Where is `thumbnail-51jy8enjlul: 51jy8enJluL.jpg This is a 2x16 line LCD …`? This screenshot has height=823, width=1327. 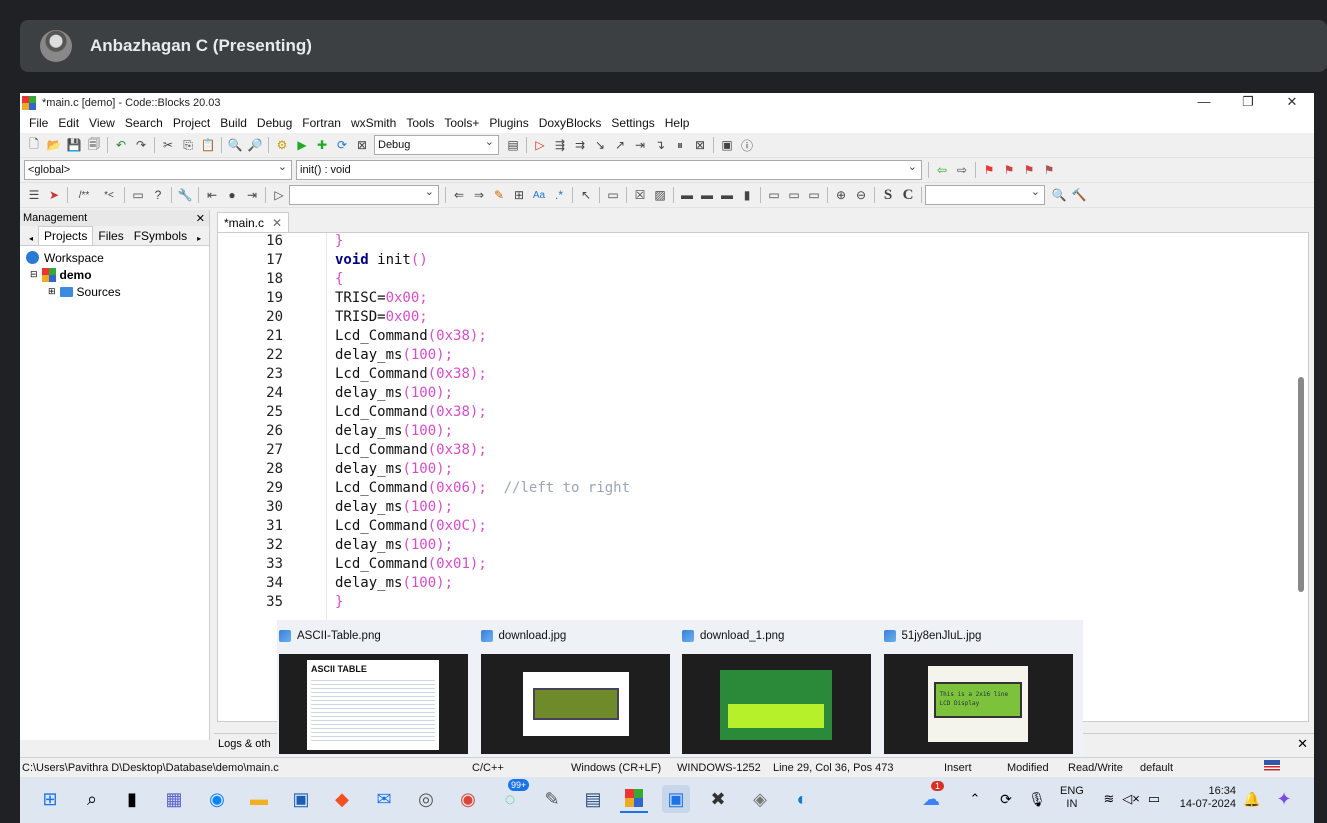
thumbnail-51jy8enjlul: 51jy8enJluL.jpg This is a 2x16 line LCD … is located at coordinates (983, 689).